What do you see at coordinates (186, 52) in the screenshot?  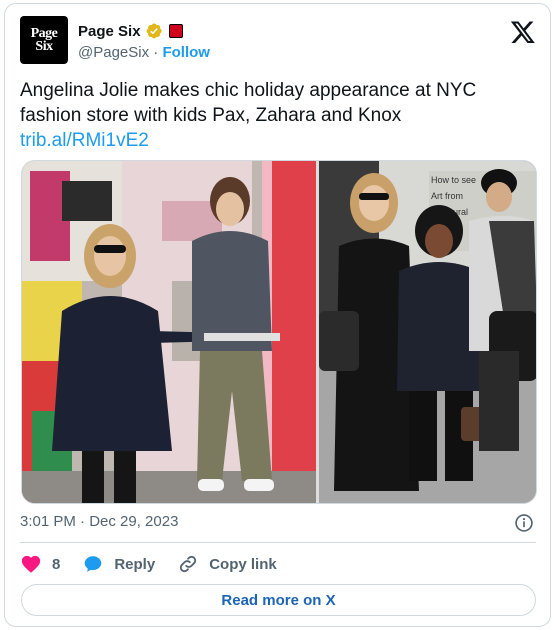 I see `follow-button: Follow` at bounding box center [186, 52].